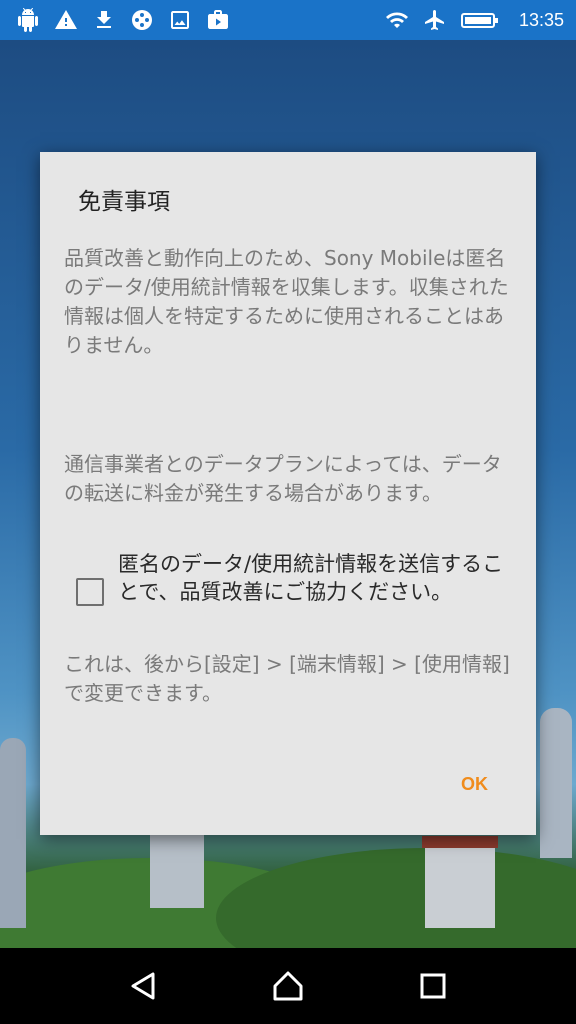 The width and height of the screenshot is (576, 1024). I want to click on back-icon, so click(143, 986).